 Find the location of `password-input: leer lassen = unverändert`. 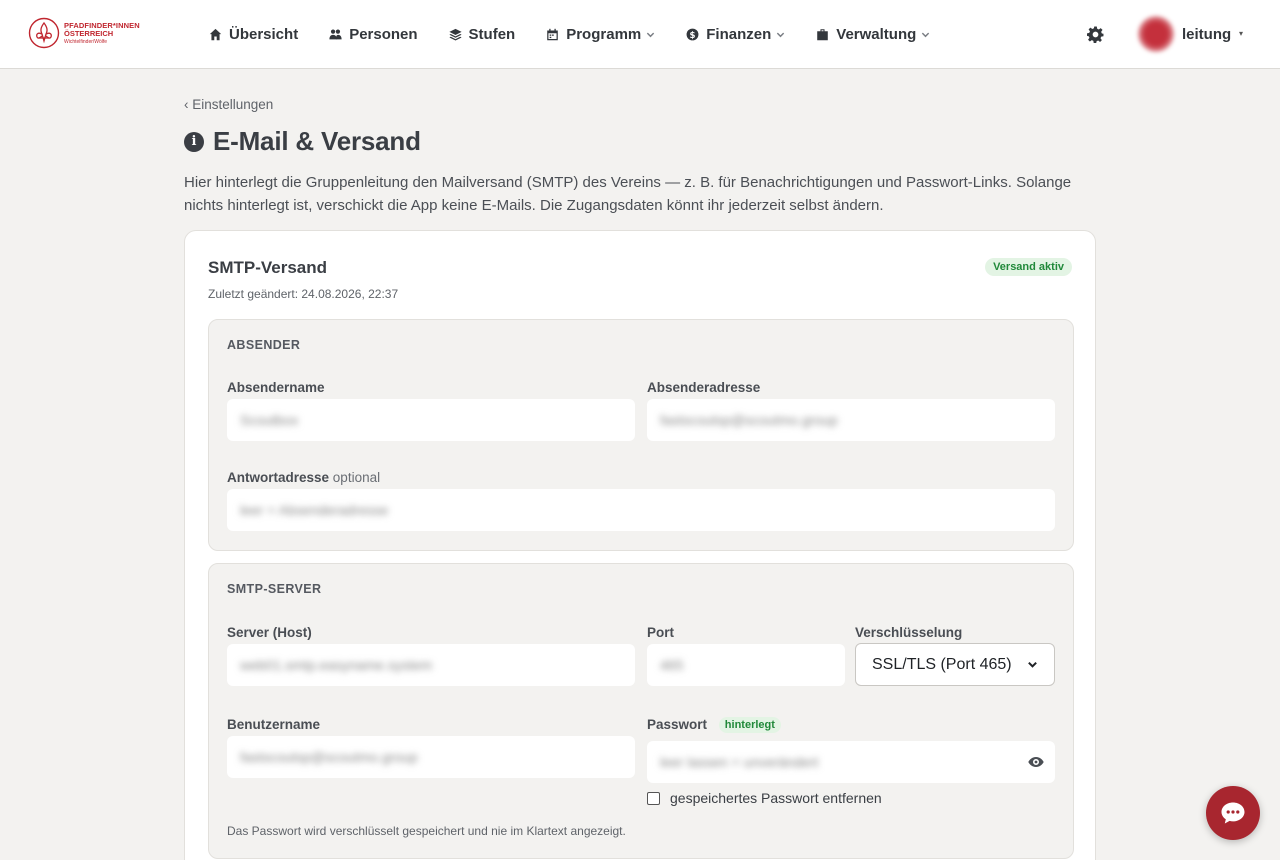

password-input: leer lassen = unverändert is located at coordinates (851, 762).